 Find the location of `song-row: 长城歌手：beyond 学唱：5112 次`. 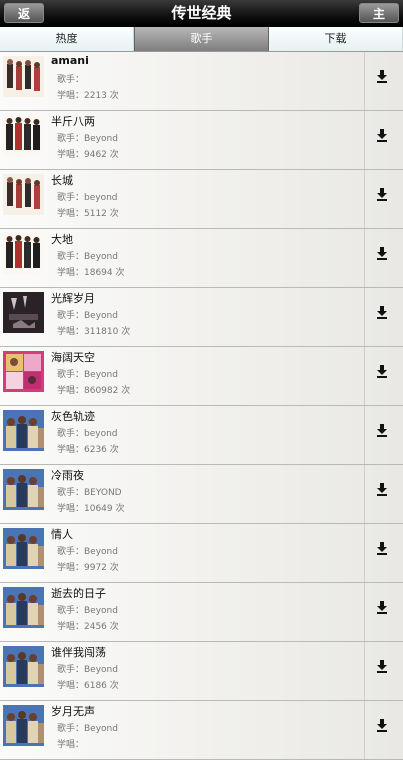

song-row: 长城歌手：beyond 学唱：5112 次 is located at coordinates (201, 199).